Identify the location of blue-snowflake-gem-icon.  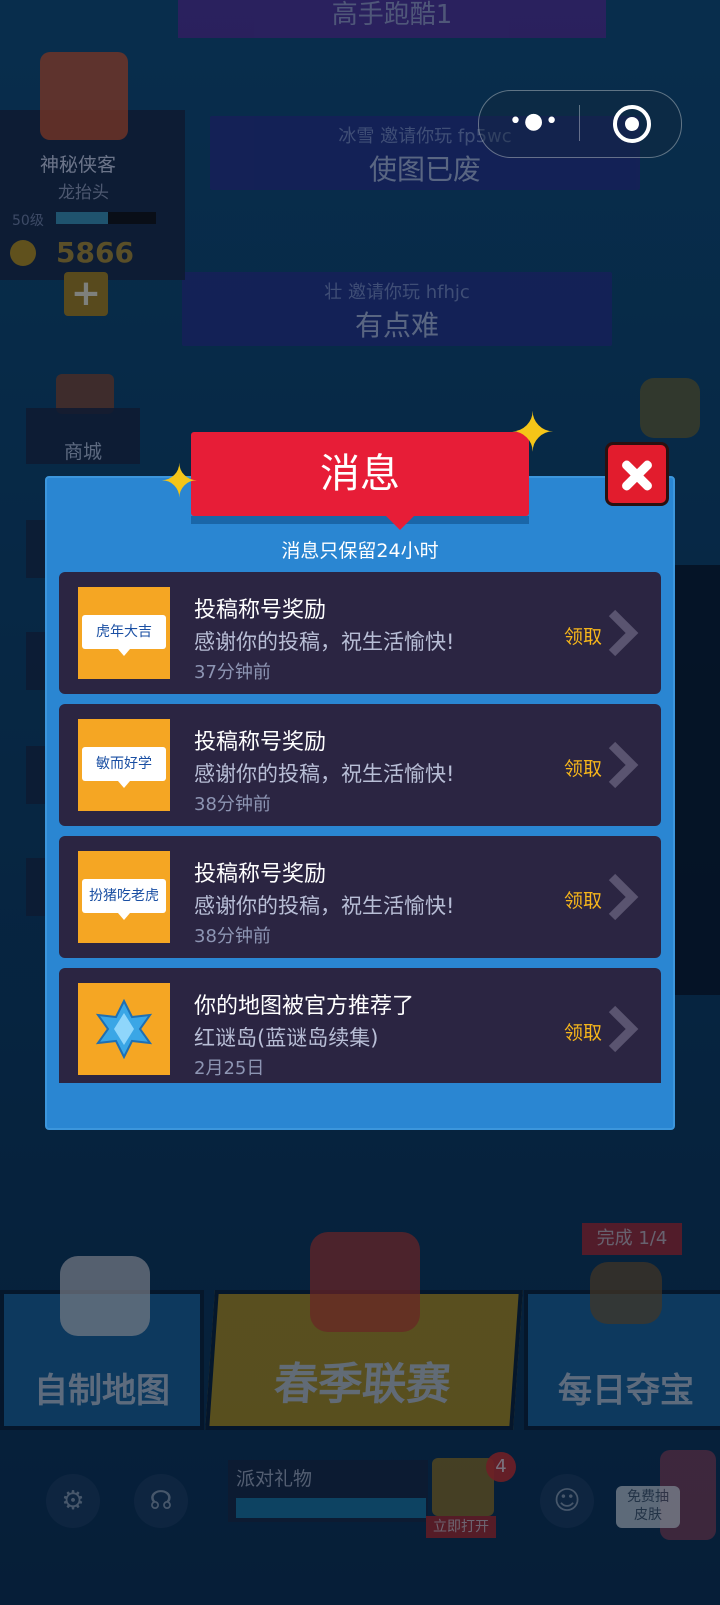
(124, 1029).